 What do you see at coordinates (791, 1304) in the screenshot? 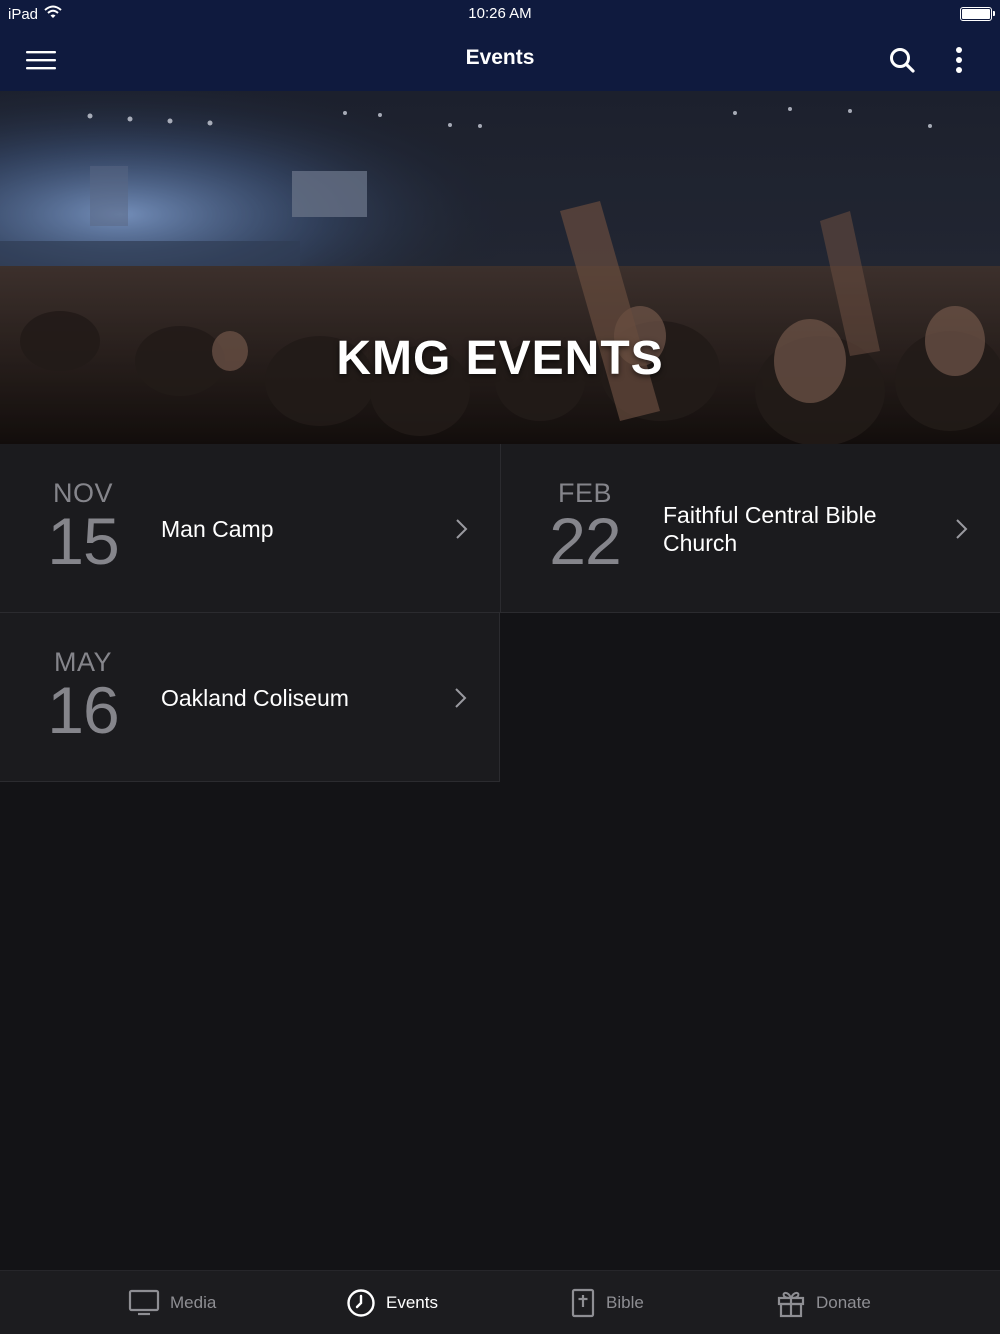
I see `gift-icon` at bounding box center [791, 1304].